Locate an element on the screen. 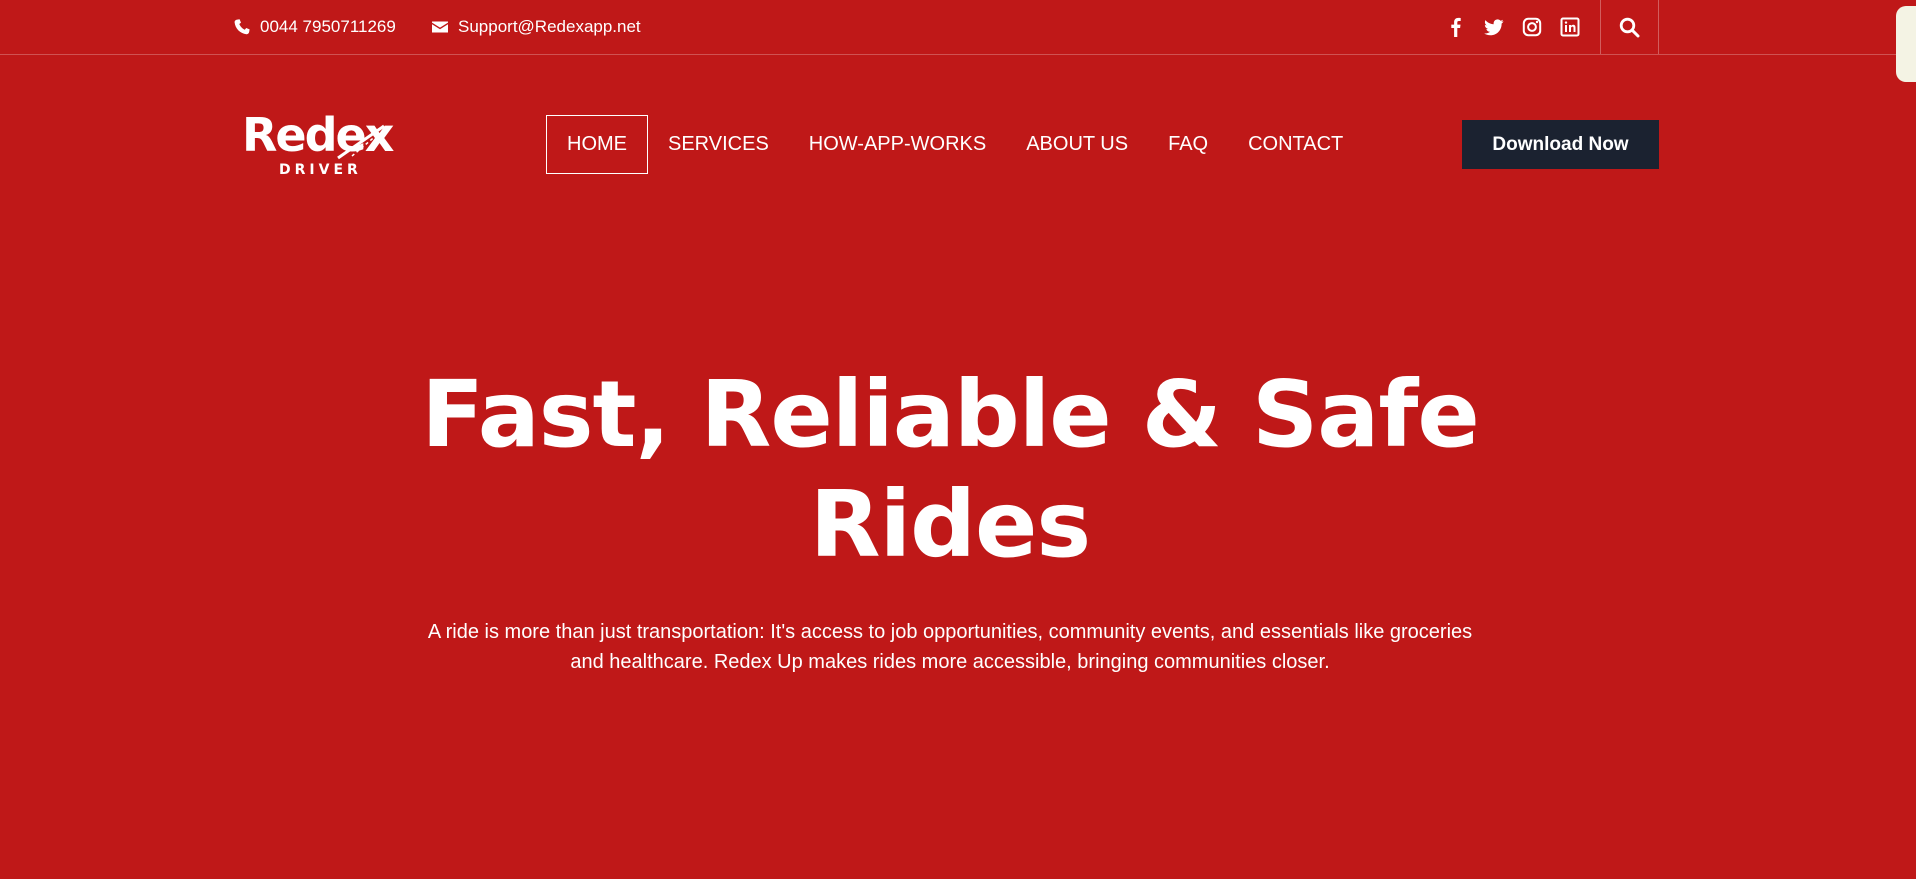 The width and height of the screenshot is (1916, 879). nav-how-app-works: HOW-APP-WORKS is located at coordinates (897, 144).